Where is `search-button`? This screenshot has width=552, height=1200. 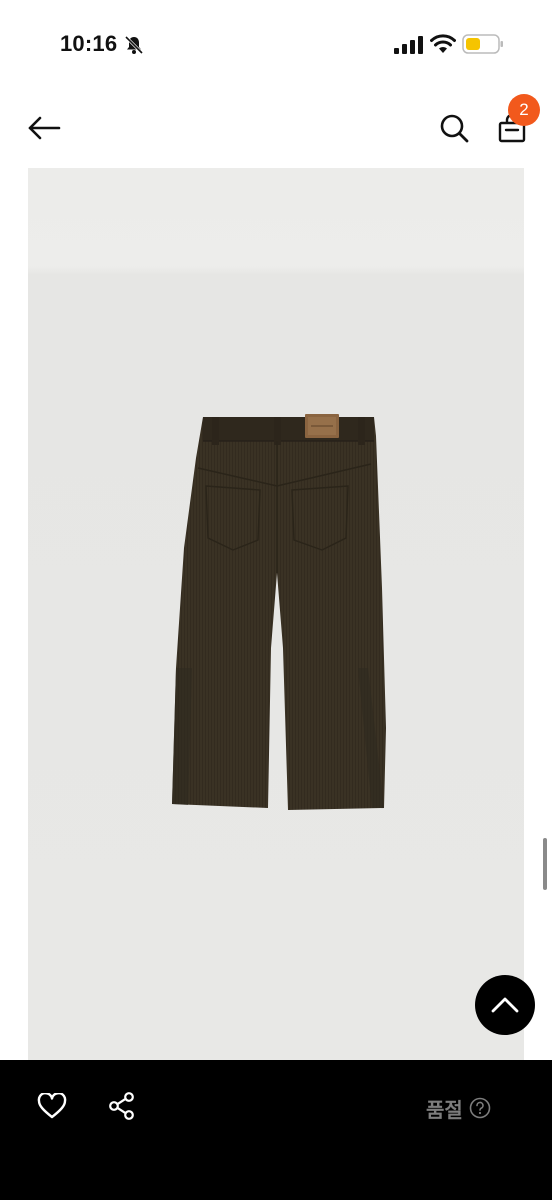
search-button is located at coordinates (454, 128).